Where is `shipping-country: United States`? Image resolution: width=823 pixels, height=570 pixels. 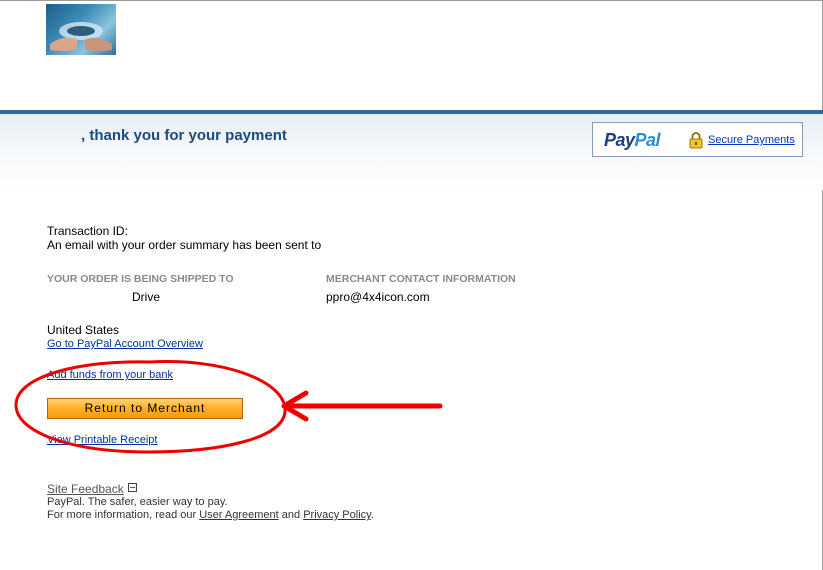 shipping-country: United States is located at coordinates (83, 330).